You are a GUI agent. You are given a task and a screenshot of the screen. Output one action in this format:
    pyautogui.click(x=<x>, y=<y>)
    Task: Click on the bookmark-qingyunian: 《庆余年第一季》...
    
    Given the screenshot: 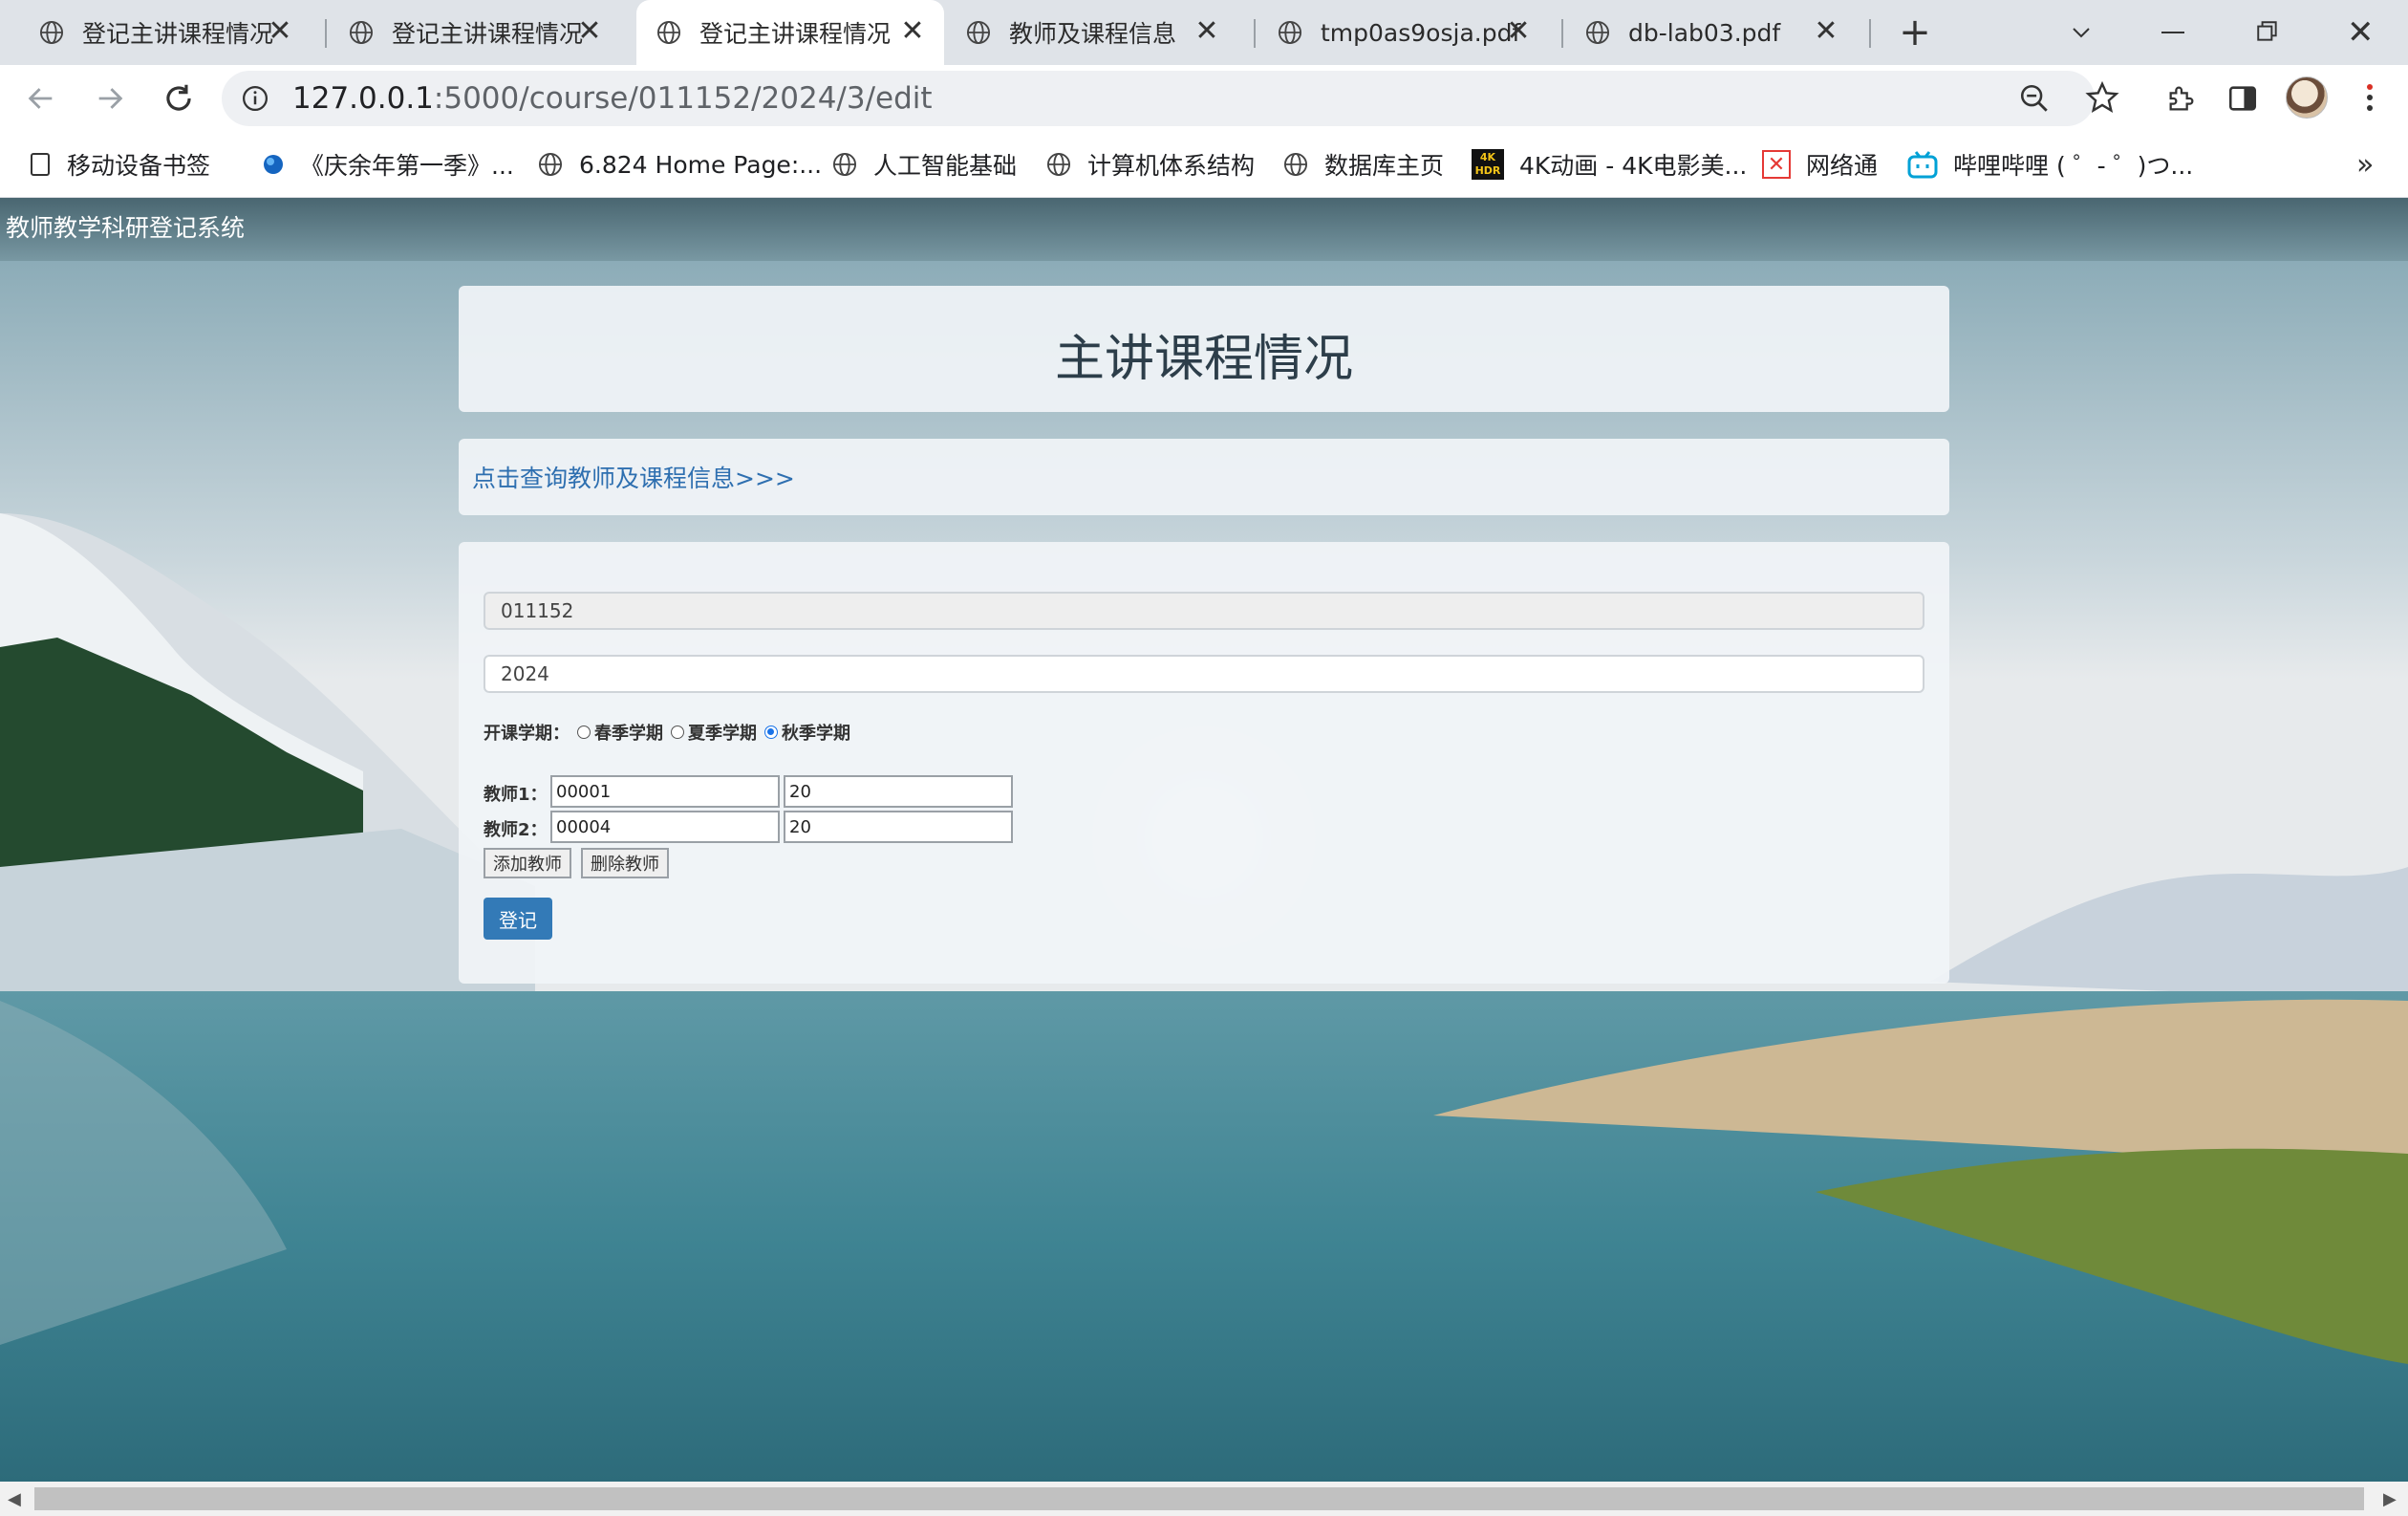 What is the action you would take?
    pyautogui.click(x=388, y=164)
    